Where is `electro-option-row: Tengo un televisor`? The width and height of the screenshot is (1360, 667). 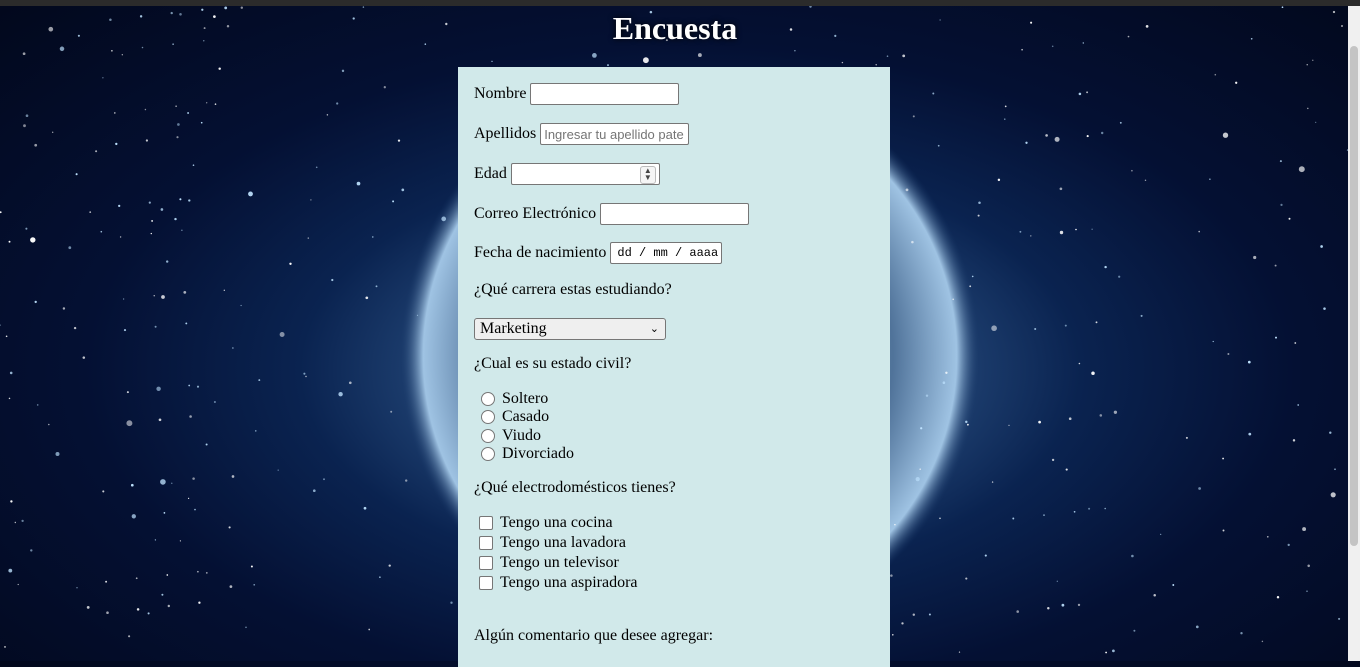 electro-option-row: Tengo un televisor is located at coordinates (546, 563).